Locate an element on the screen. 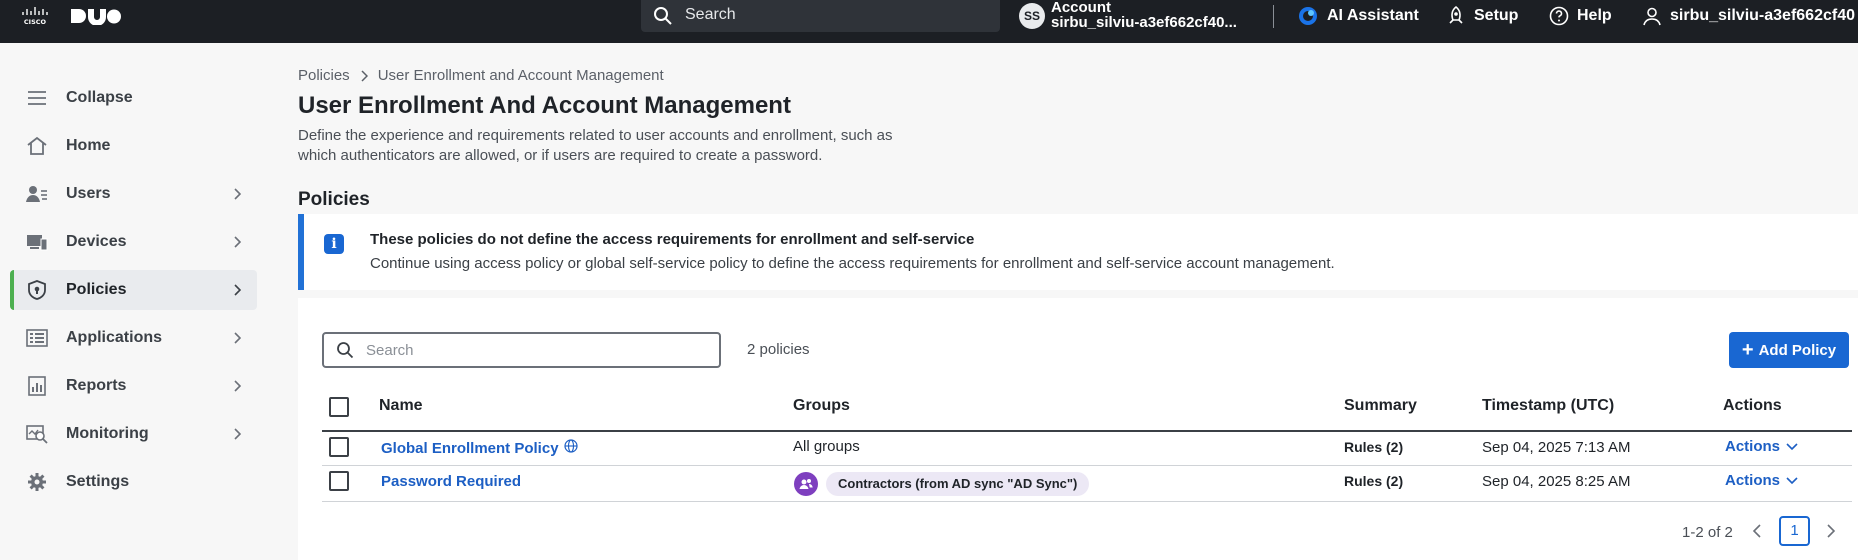  ai-assistant-button: AI Assistant is located at coordinates (1358, 16).